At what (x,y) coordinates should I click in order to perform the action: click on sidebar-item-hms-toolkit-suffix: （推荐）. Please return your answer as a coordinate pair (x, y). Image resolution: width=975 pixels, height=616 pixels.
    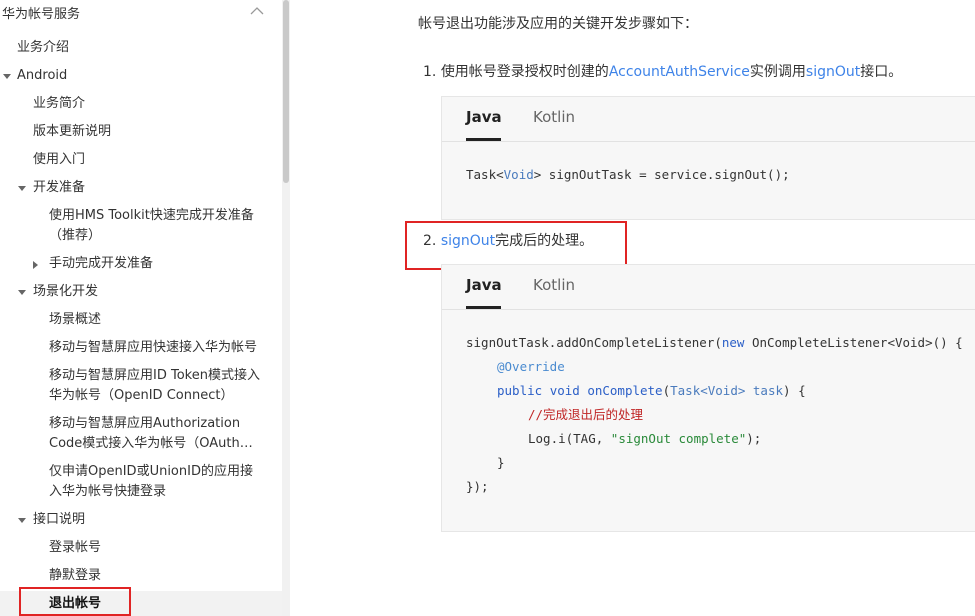
    Looking at the image, I should click on (75, 236).